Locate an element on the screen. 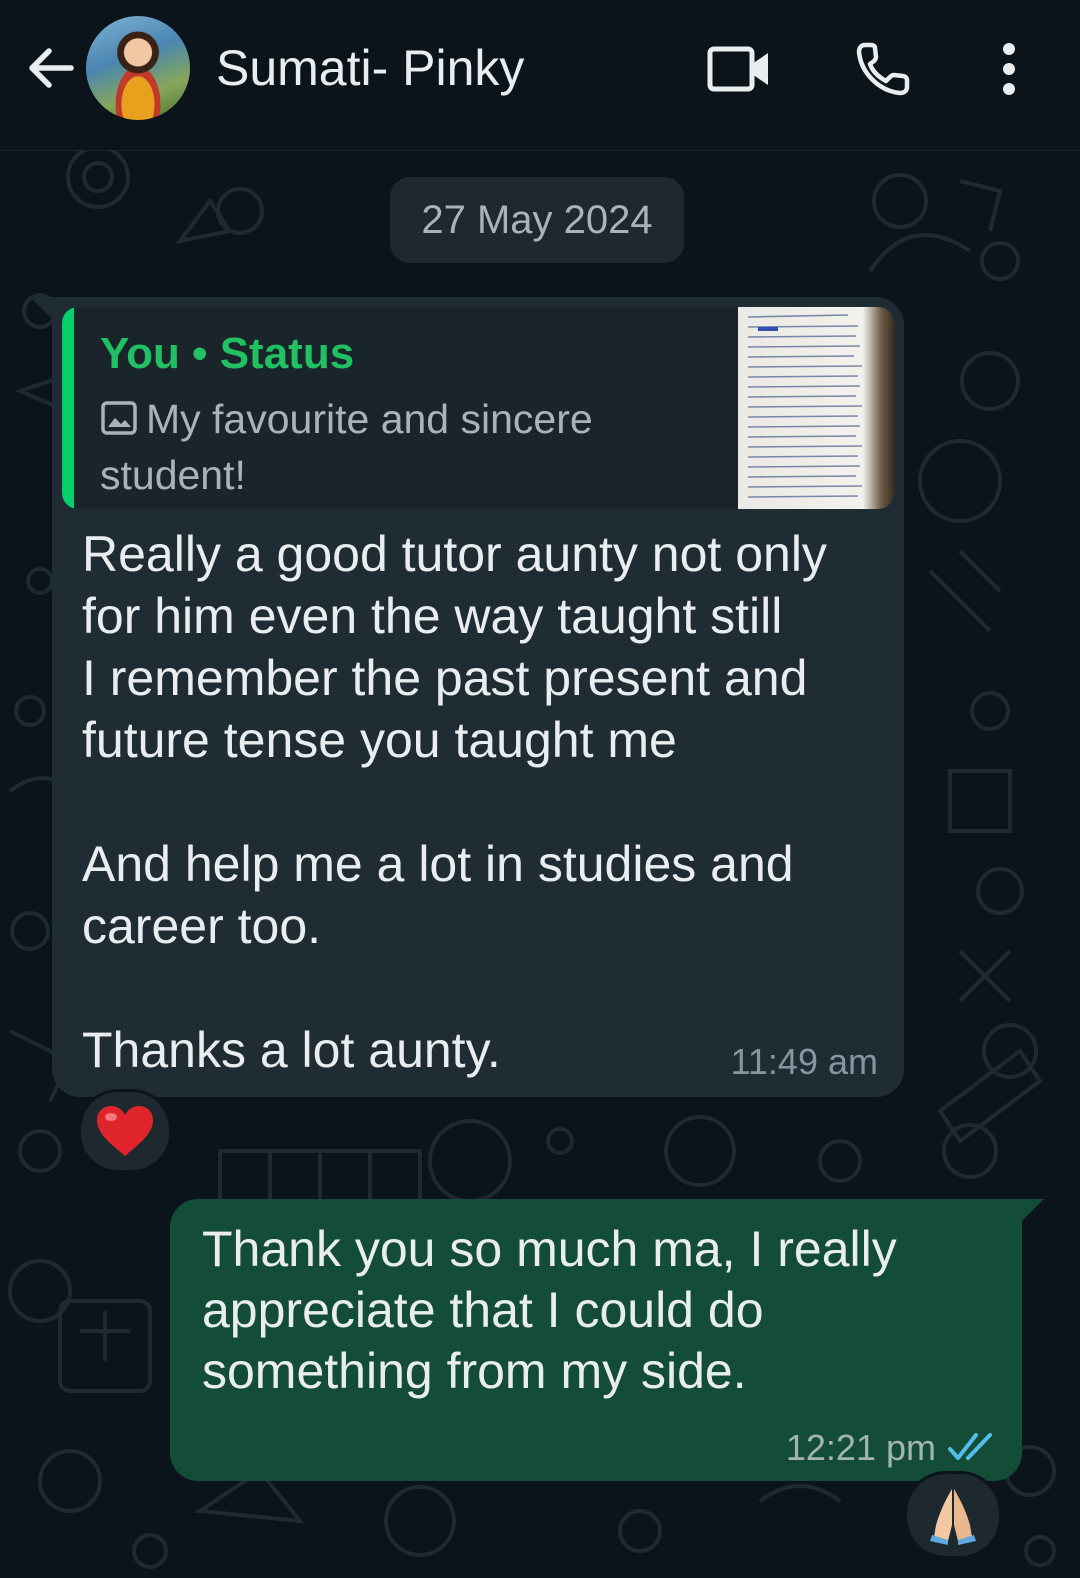 The height and width of the screenshot is (1578, 1080). double-check-read-icon is located at coordinates (970, 1446).